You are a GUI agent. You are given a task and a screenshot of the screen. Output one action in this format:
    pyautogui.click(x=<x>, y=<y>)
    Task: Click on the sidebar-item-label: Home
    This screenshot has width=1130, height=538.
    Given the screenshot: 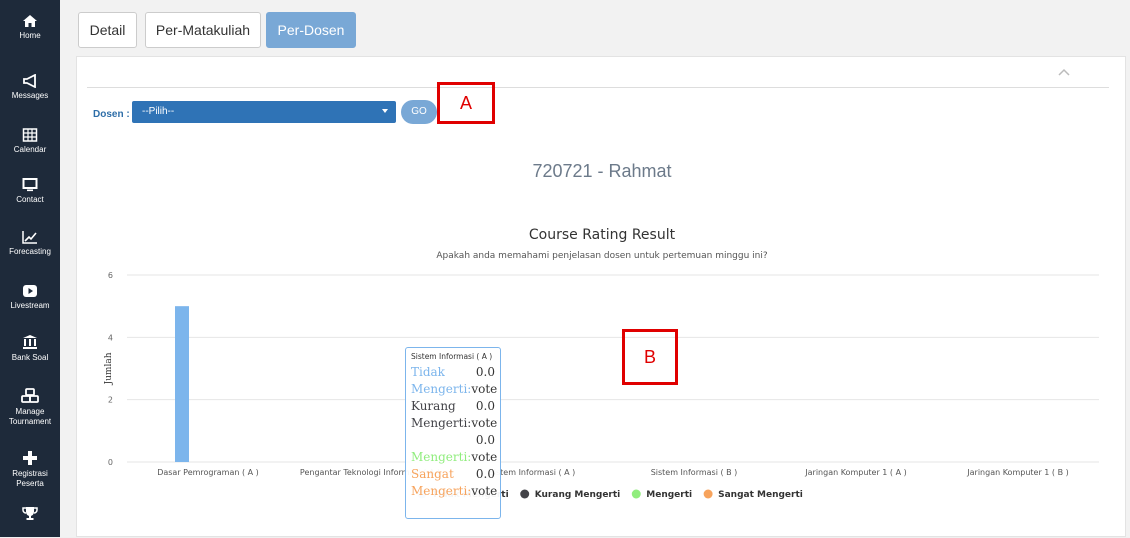 What is the action you would take?
    pyautogui.click(x=30, y=35)
    